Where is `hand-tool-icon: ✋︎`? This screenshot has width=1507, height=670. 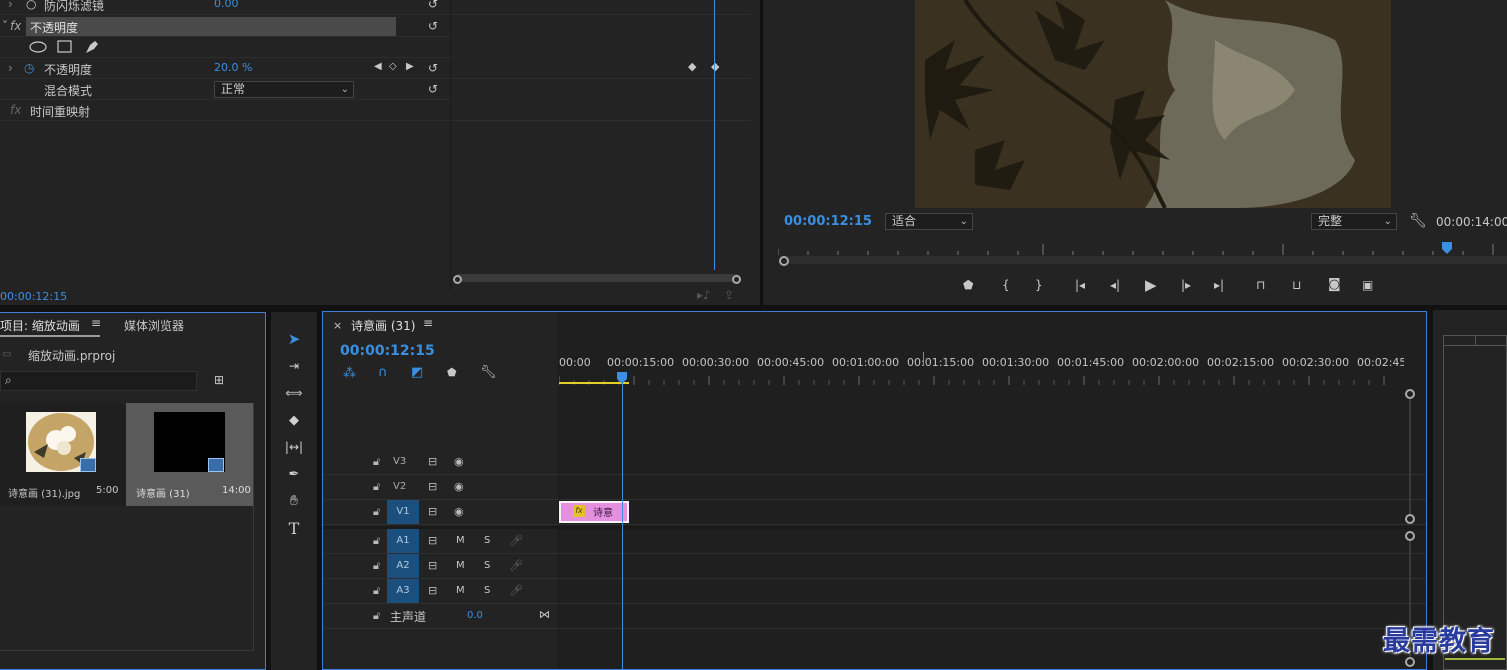
hand-tool-icon: ✋︎ is located at coordinates (294, 501).